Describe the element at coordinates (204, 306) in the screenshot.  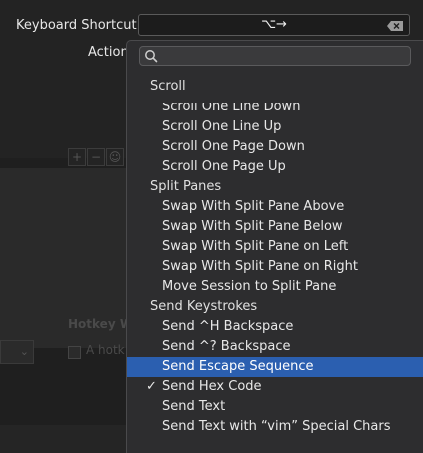
I see `menu-section-header: Send Keystrokes` at that location.